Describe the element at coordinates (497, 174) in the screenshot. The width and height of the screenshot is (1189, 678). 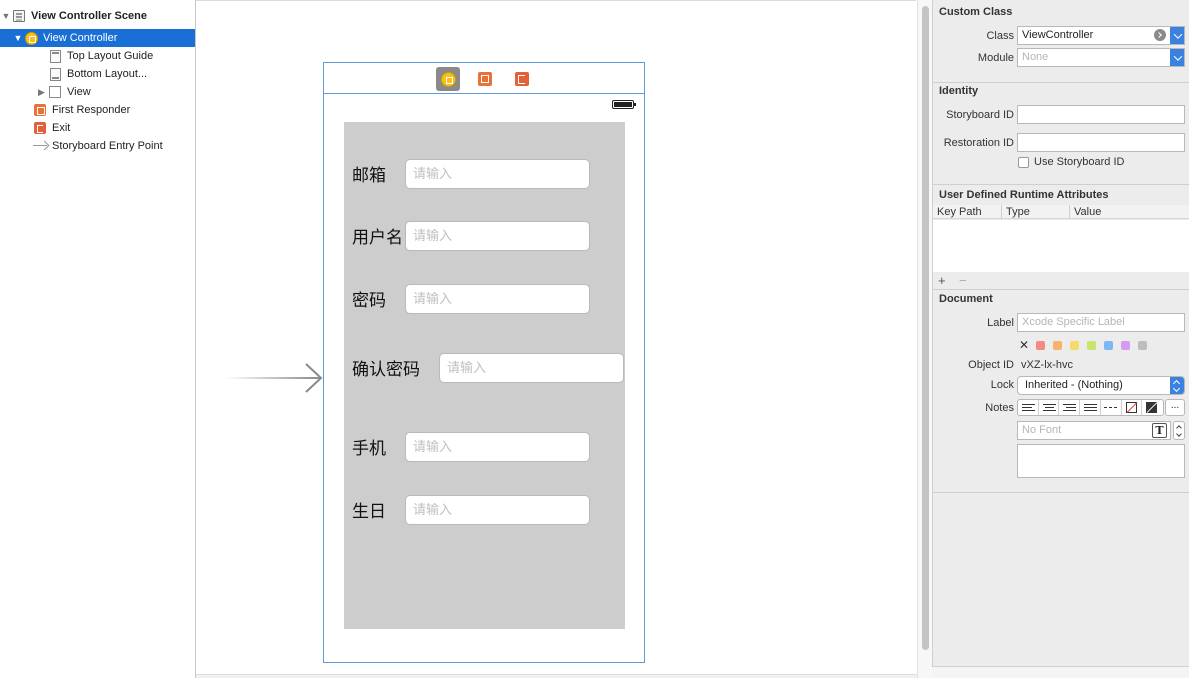
I see `email-field: 请输入` at that location.